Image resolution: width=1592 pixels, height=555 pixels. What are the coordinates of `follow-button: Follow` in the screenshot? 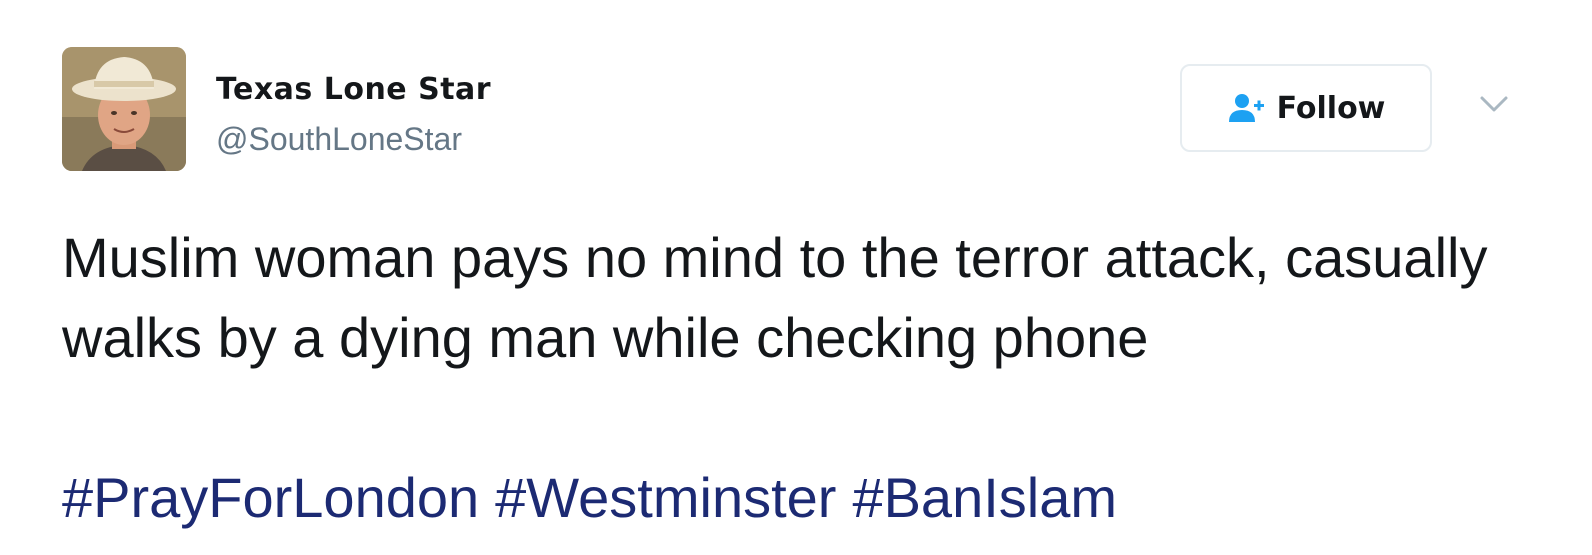 It's located at (1306, 108).